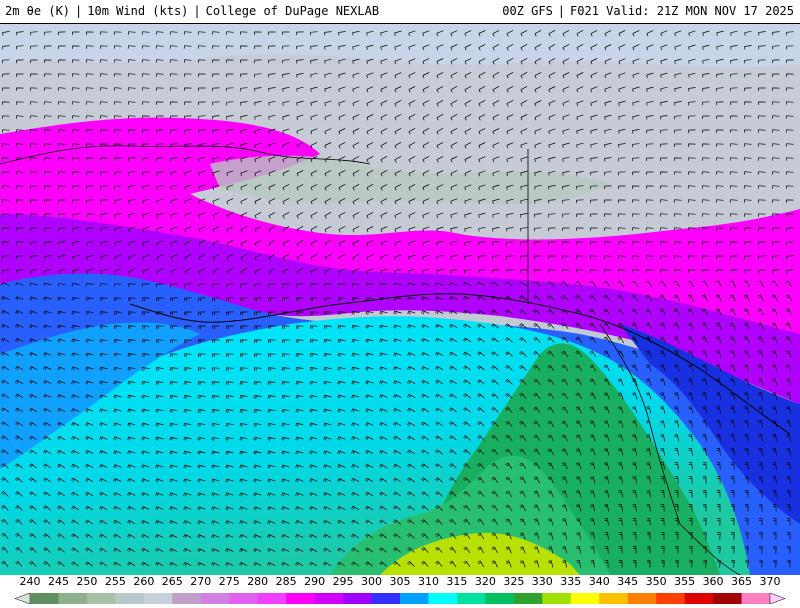  What do you see at coordinates (514, 581) in the screenshot?
I see `scale-tick-label: 325` at bounding box center [514, 581].